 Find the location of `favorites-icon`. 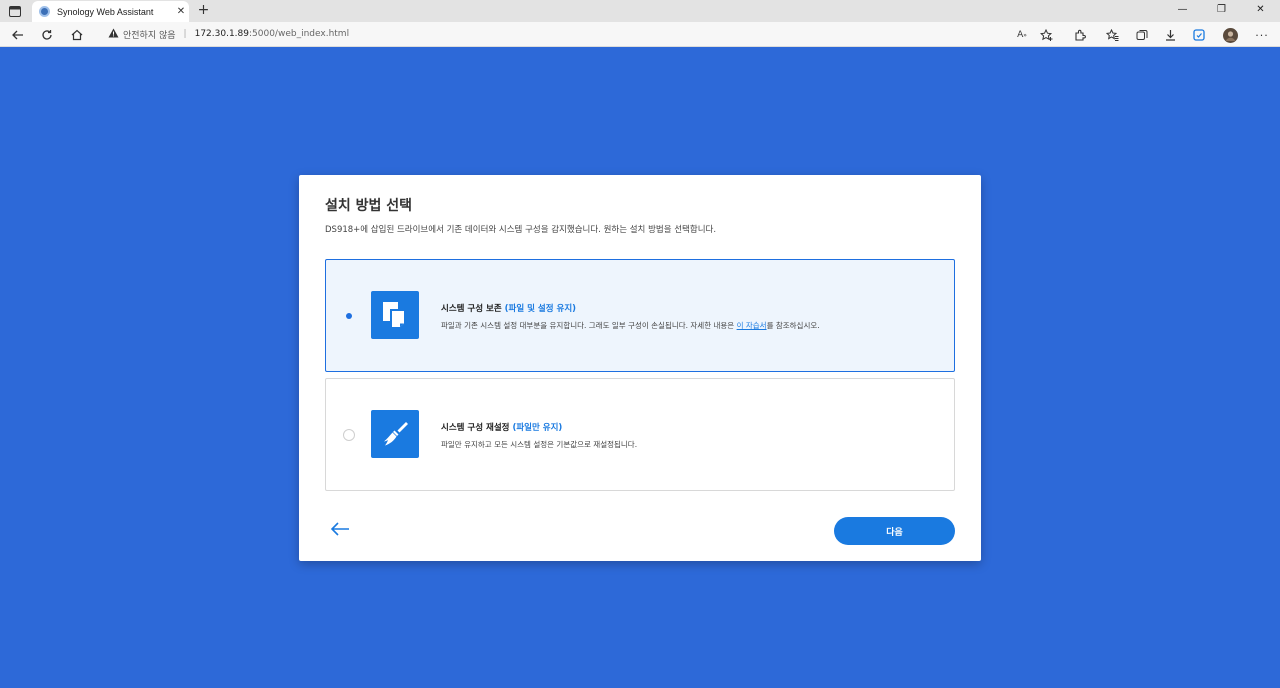

favorites-icon is located at coordinates (1112, 35).